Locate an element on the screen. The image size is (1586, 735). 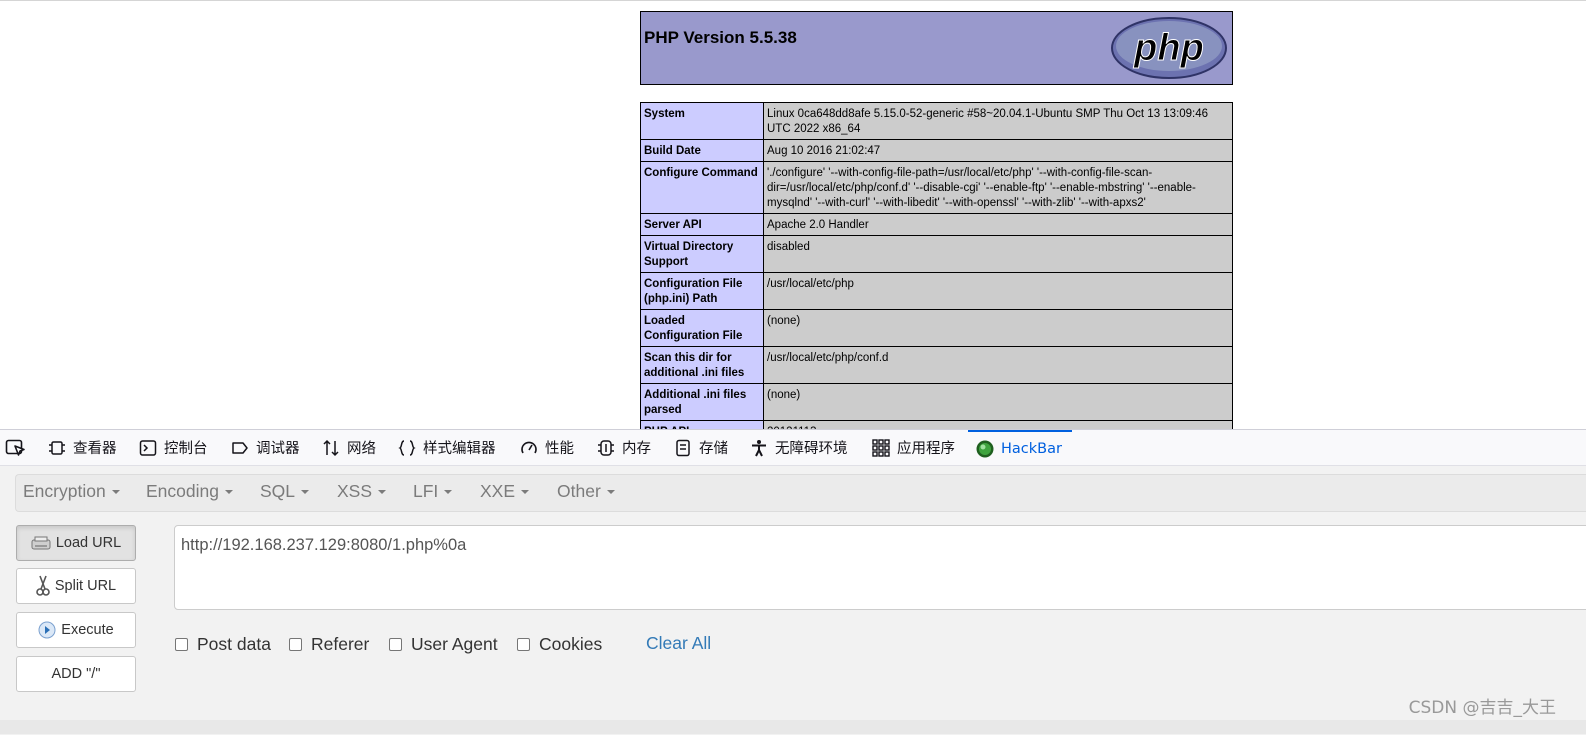
element-picker-icon is located at coordinates (16, 448).